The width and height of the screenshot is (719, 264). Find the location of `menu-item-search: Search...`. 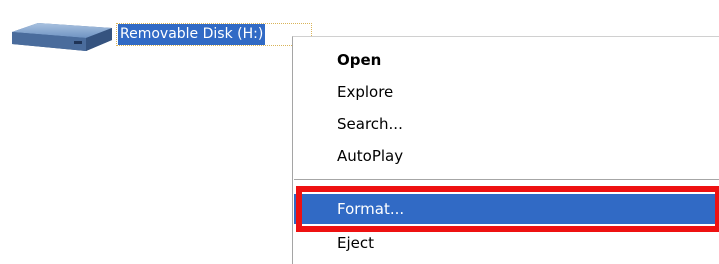

menu-item-search: Search... is located at coordinates (506, 124).